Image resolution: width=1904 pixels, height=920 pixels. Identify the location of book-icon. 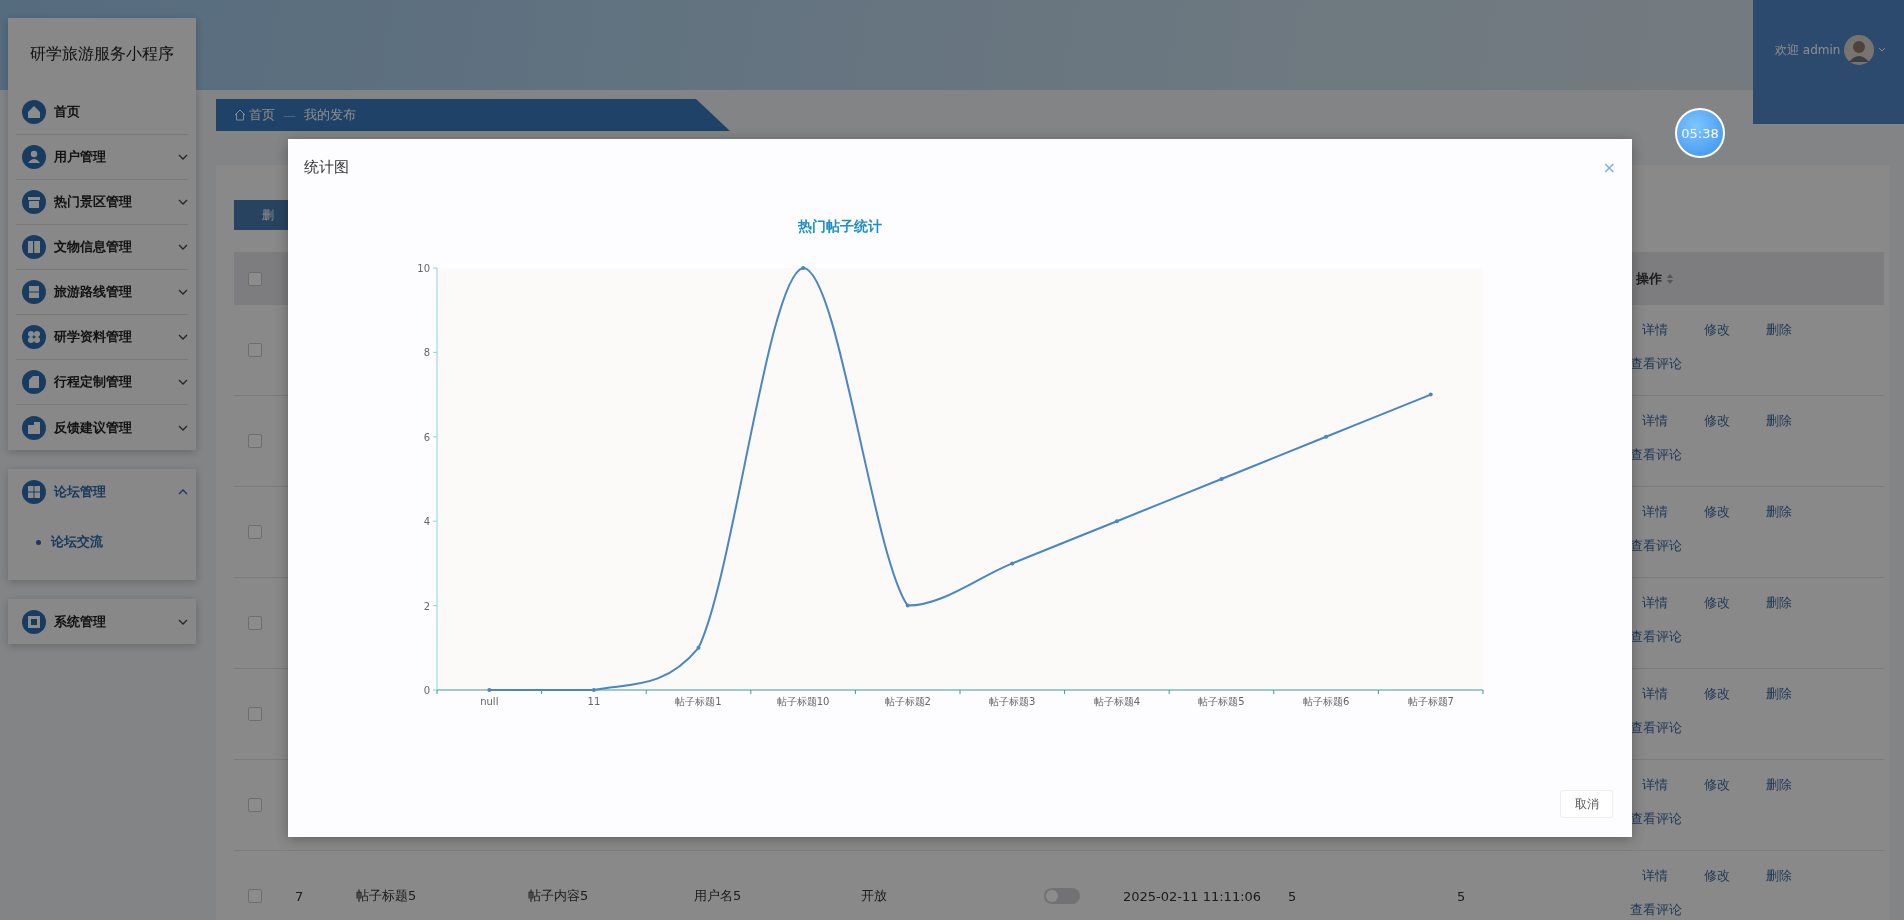
(34, 247).